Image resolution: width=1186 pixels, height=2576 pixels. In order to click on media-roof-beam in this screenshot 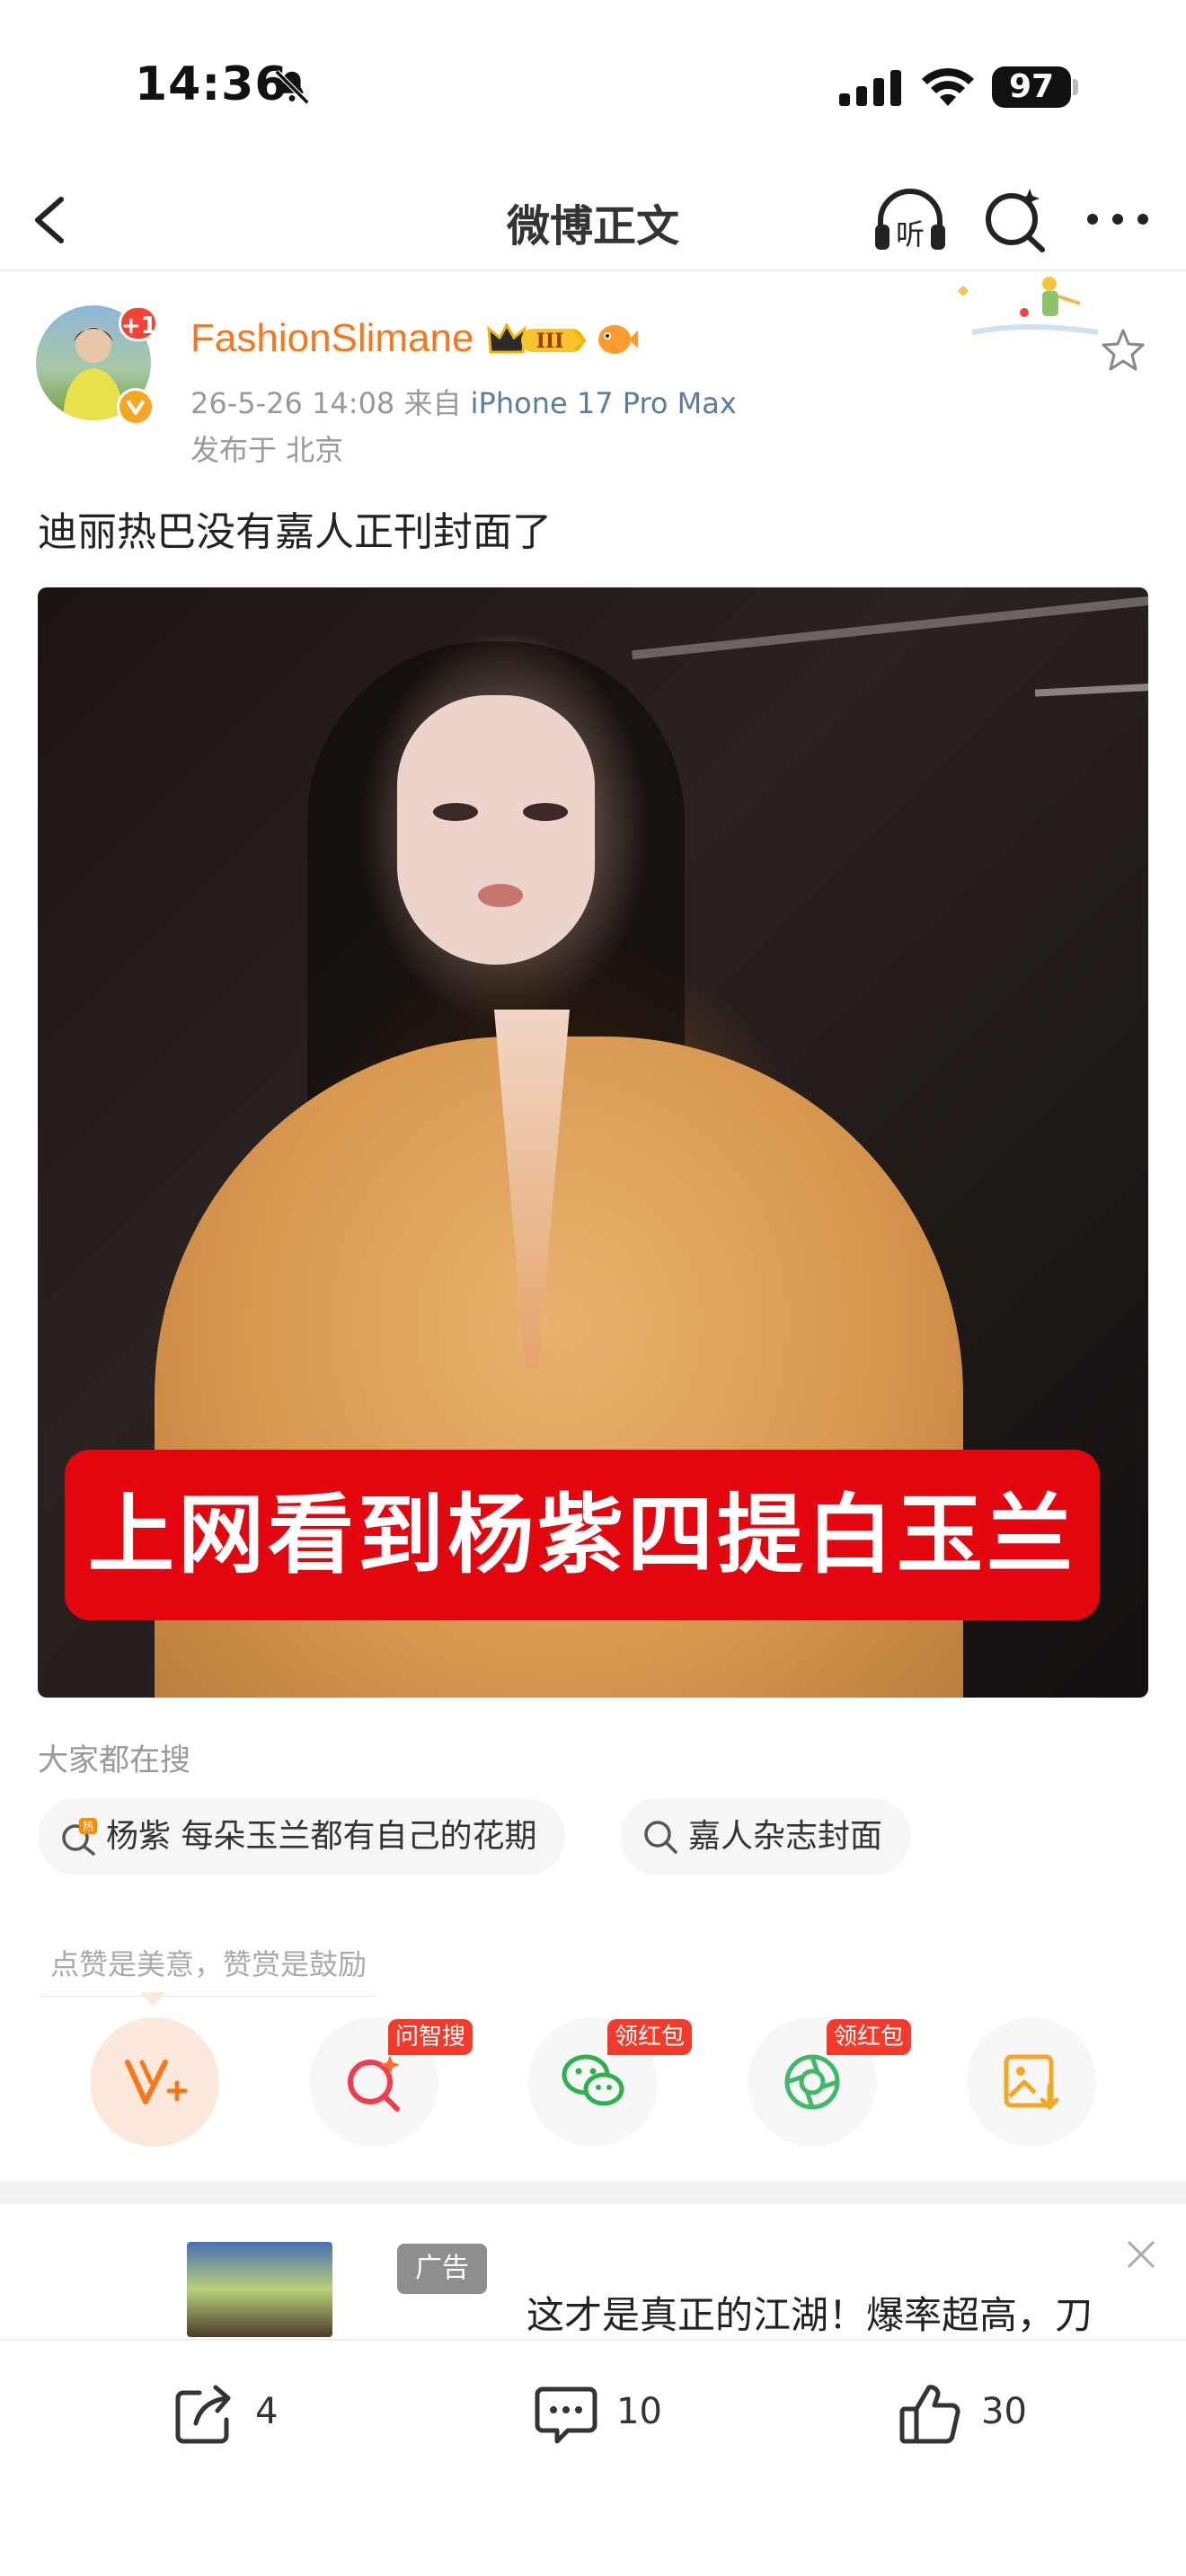, I will do `click(890, 627)`.